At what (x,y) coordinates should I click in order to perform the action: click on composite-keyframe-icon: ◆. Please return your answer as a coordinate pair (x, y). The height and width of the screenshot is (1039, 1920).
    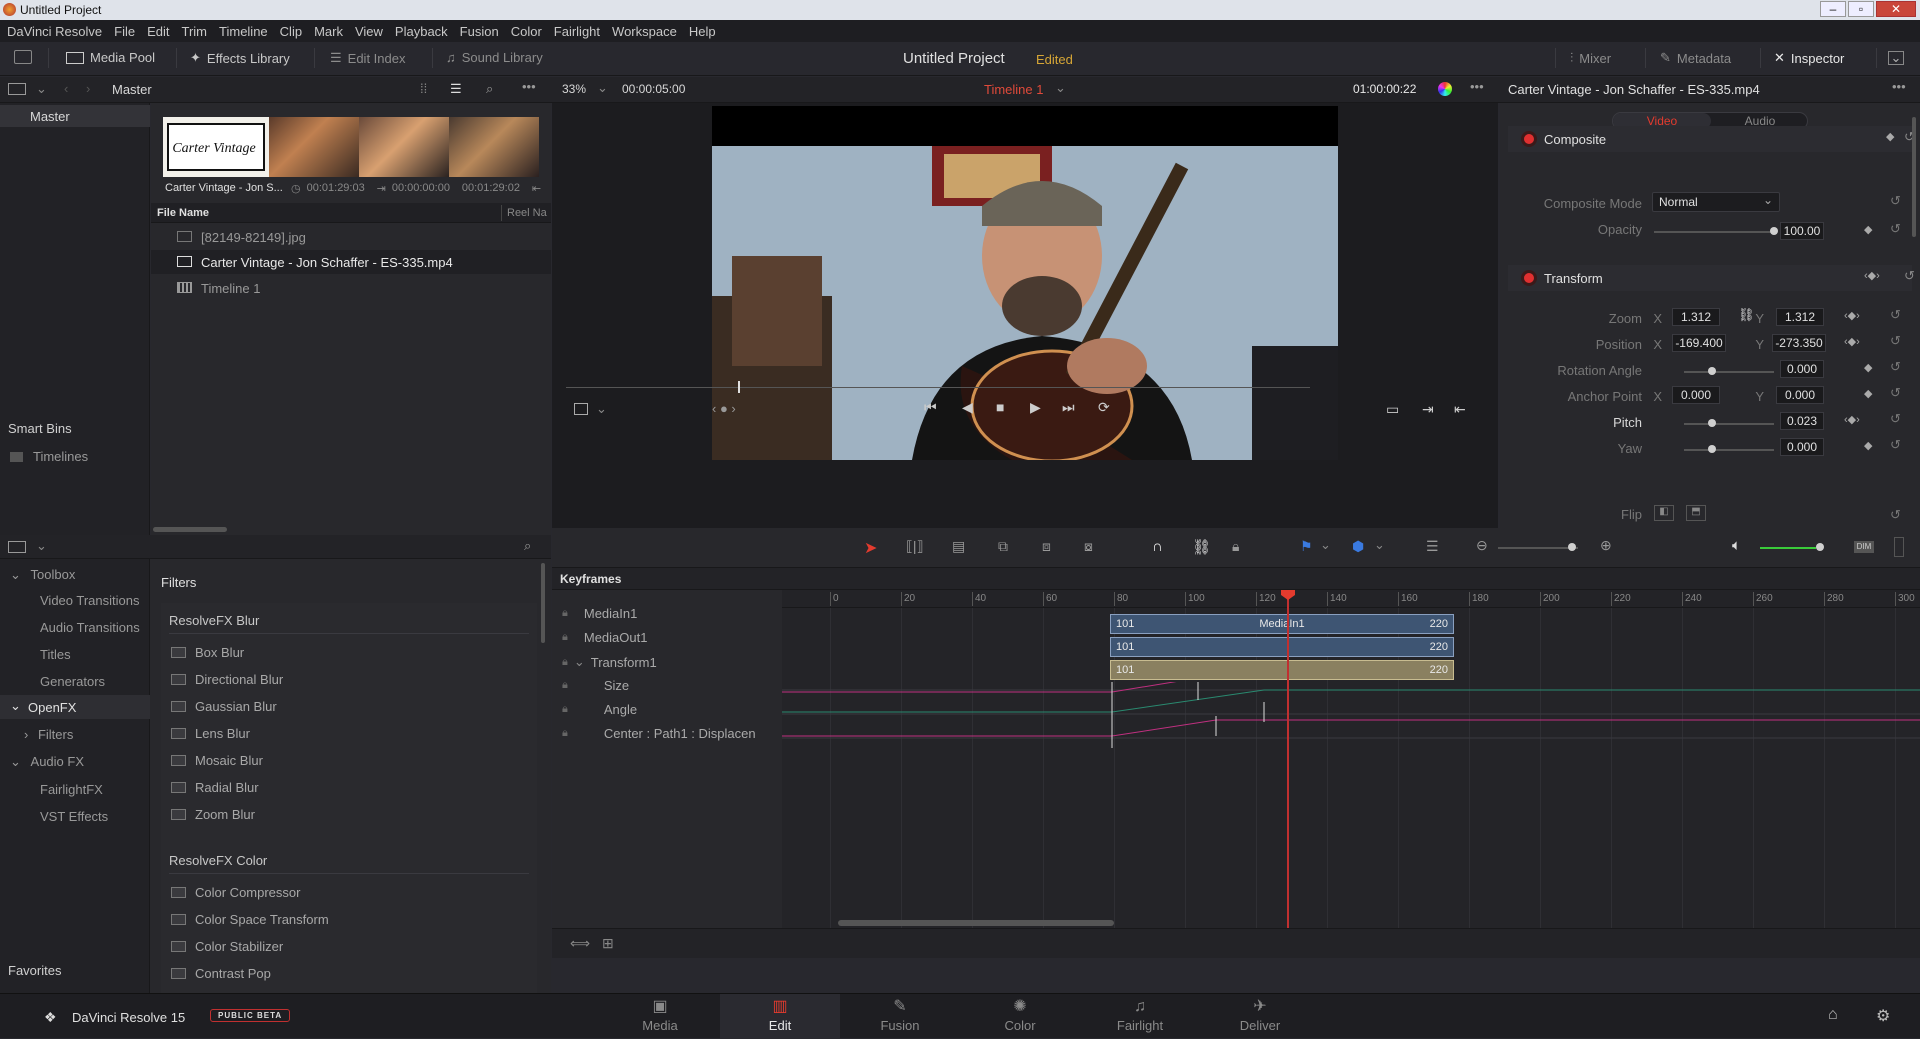
    Looking at the image, I should click on (1890, 136).